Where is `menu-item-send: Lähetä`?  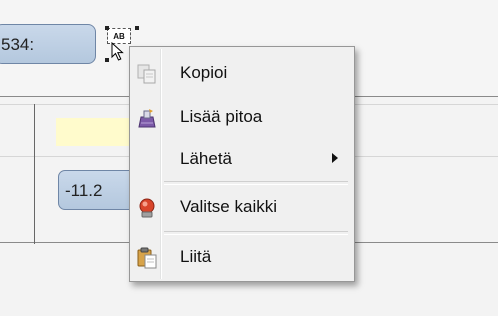
menu-item-send: Lähetä is located at coordinates (242, 159).